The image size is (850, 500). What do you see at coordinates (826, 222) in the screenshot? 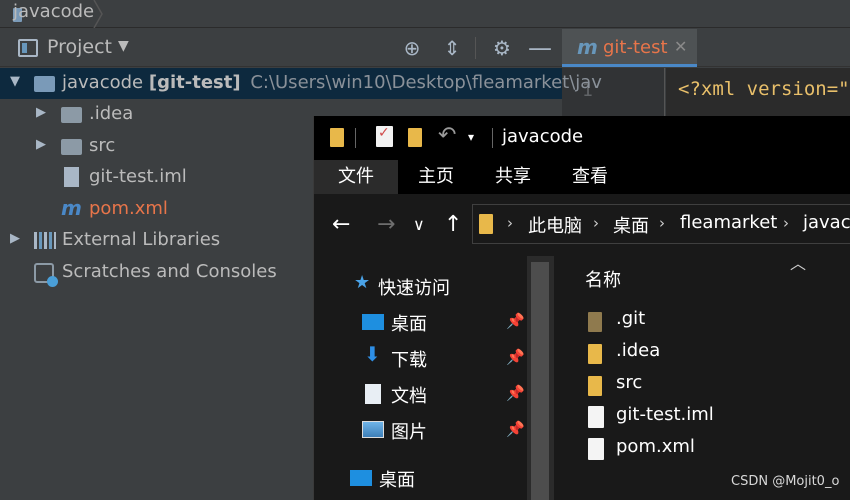
I see `address-segment: javaco` at bounding box center [826, 222].